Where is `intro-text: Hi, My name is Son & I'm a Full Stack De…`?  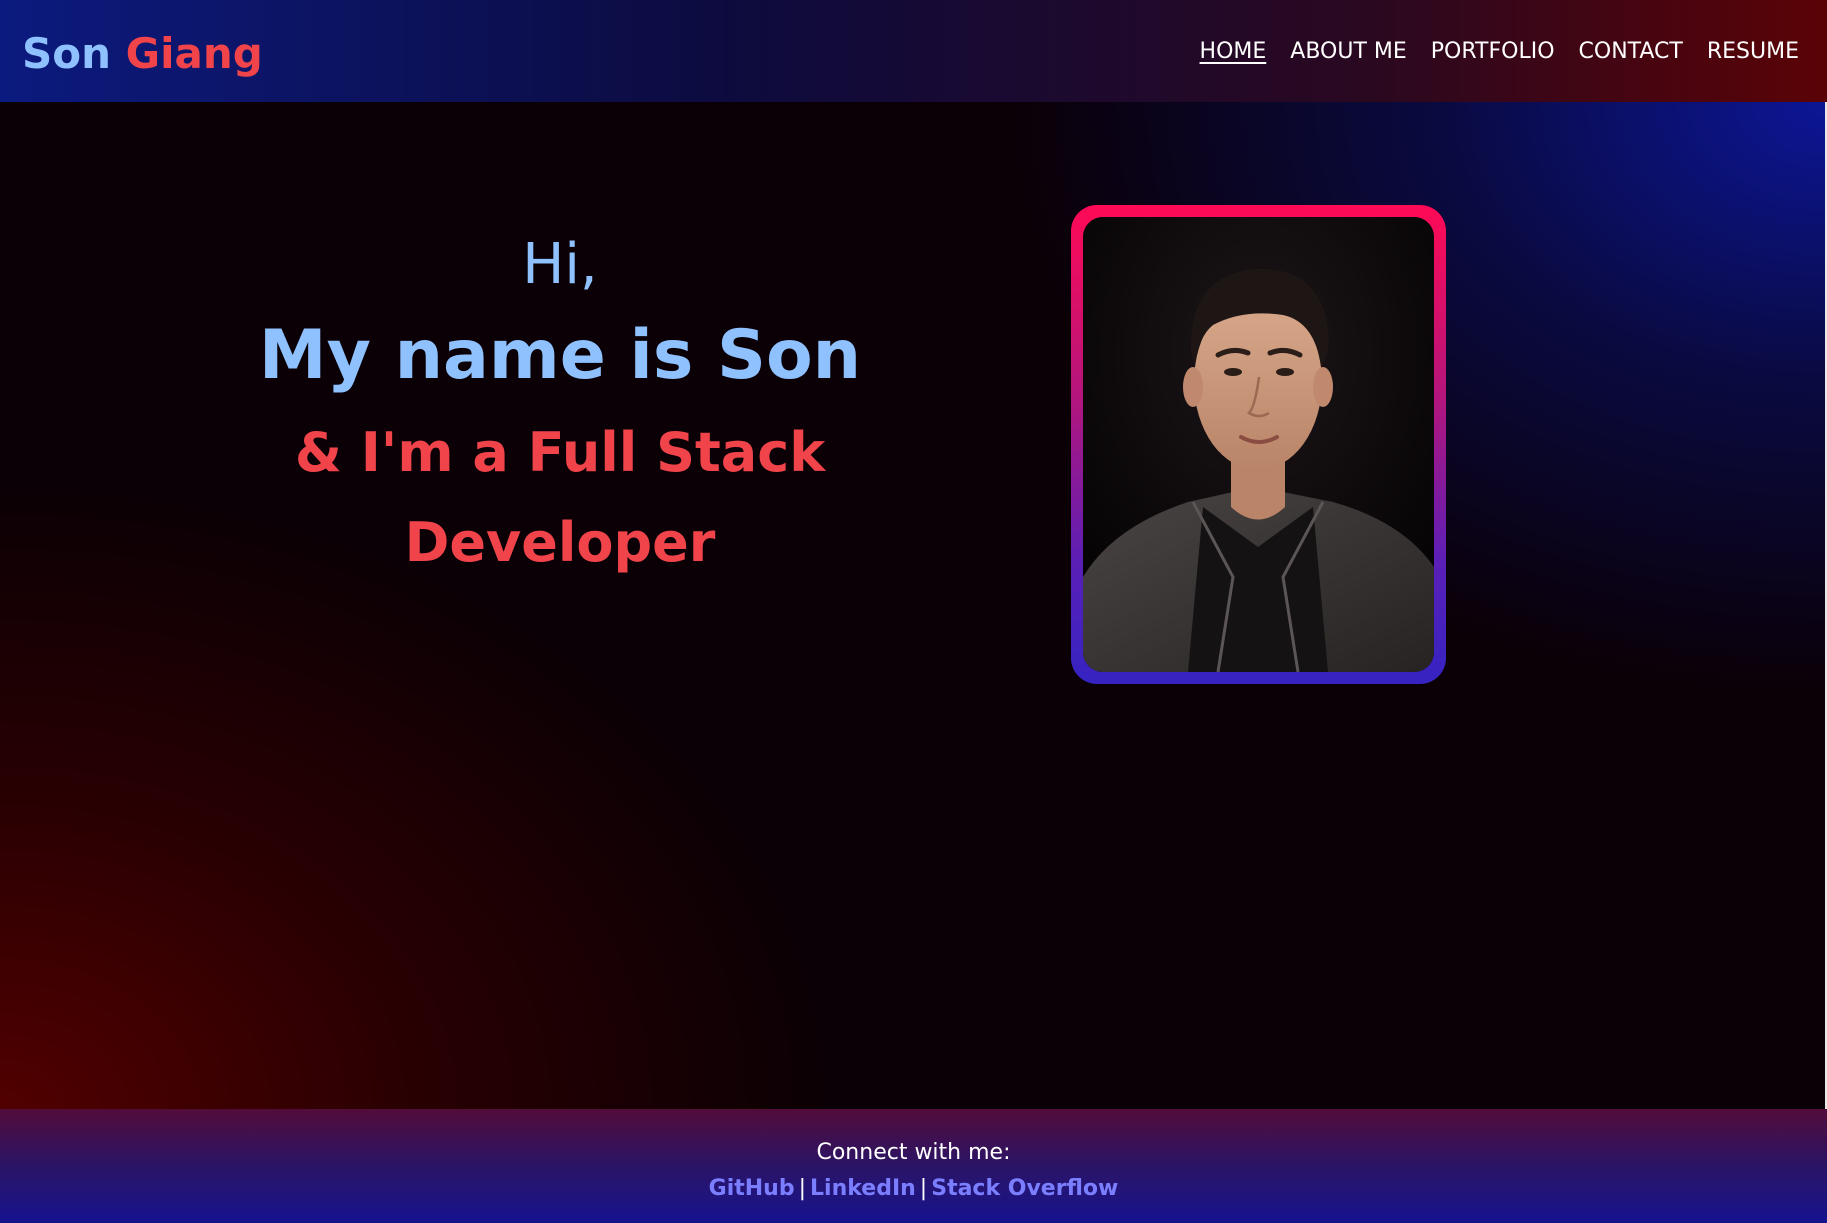
intro-text: Hi, My name is Son & I'm a Full Stack De… is located at coordinates (560, 410).